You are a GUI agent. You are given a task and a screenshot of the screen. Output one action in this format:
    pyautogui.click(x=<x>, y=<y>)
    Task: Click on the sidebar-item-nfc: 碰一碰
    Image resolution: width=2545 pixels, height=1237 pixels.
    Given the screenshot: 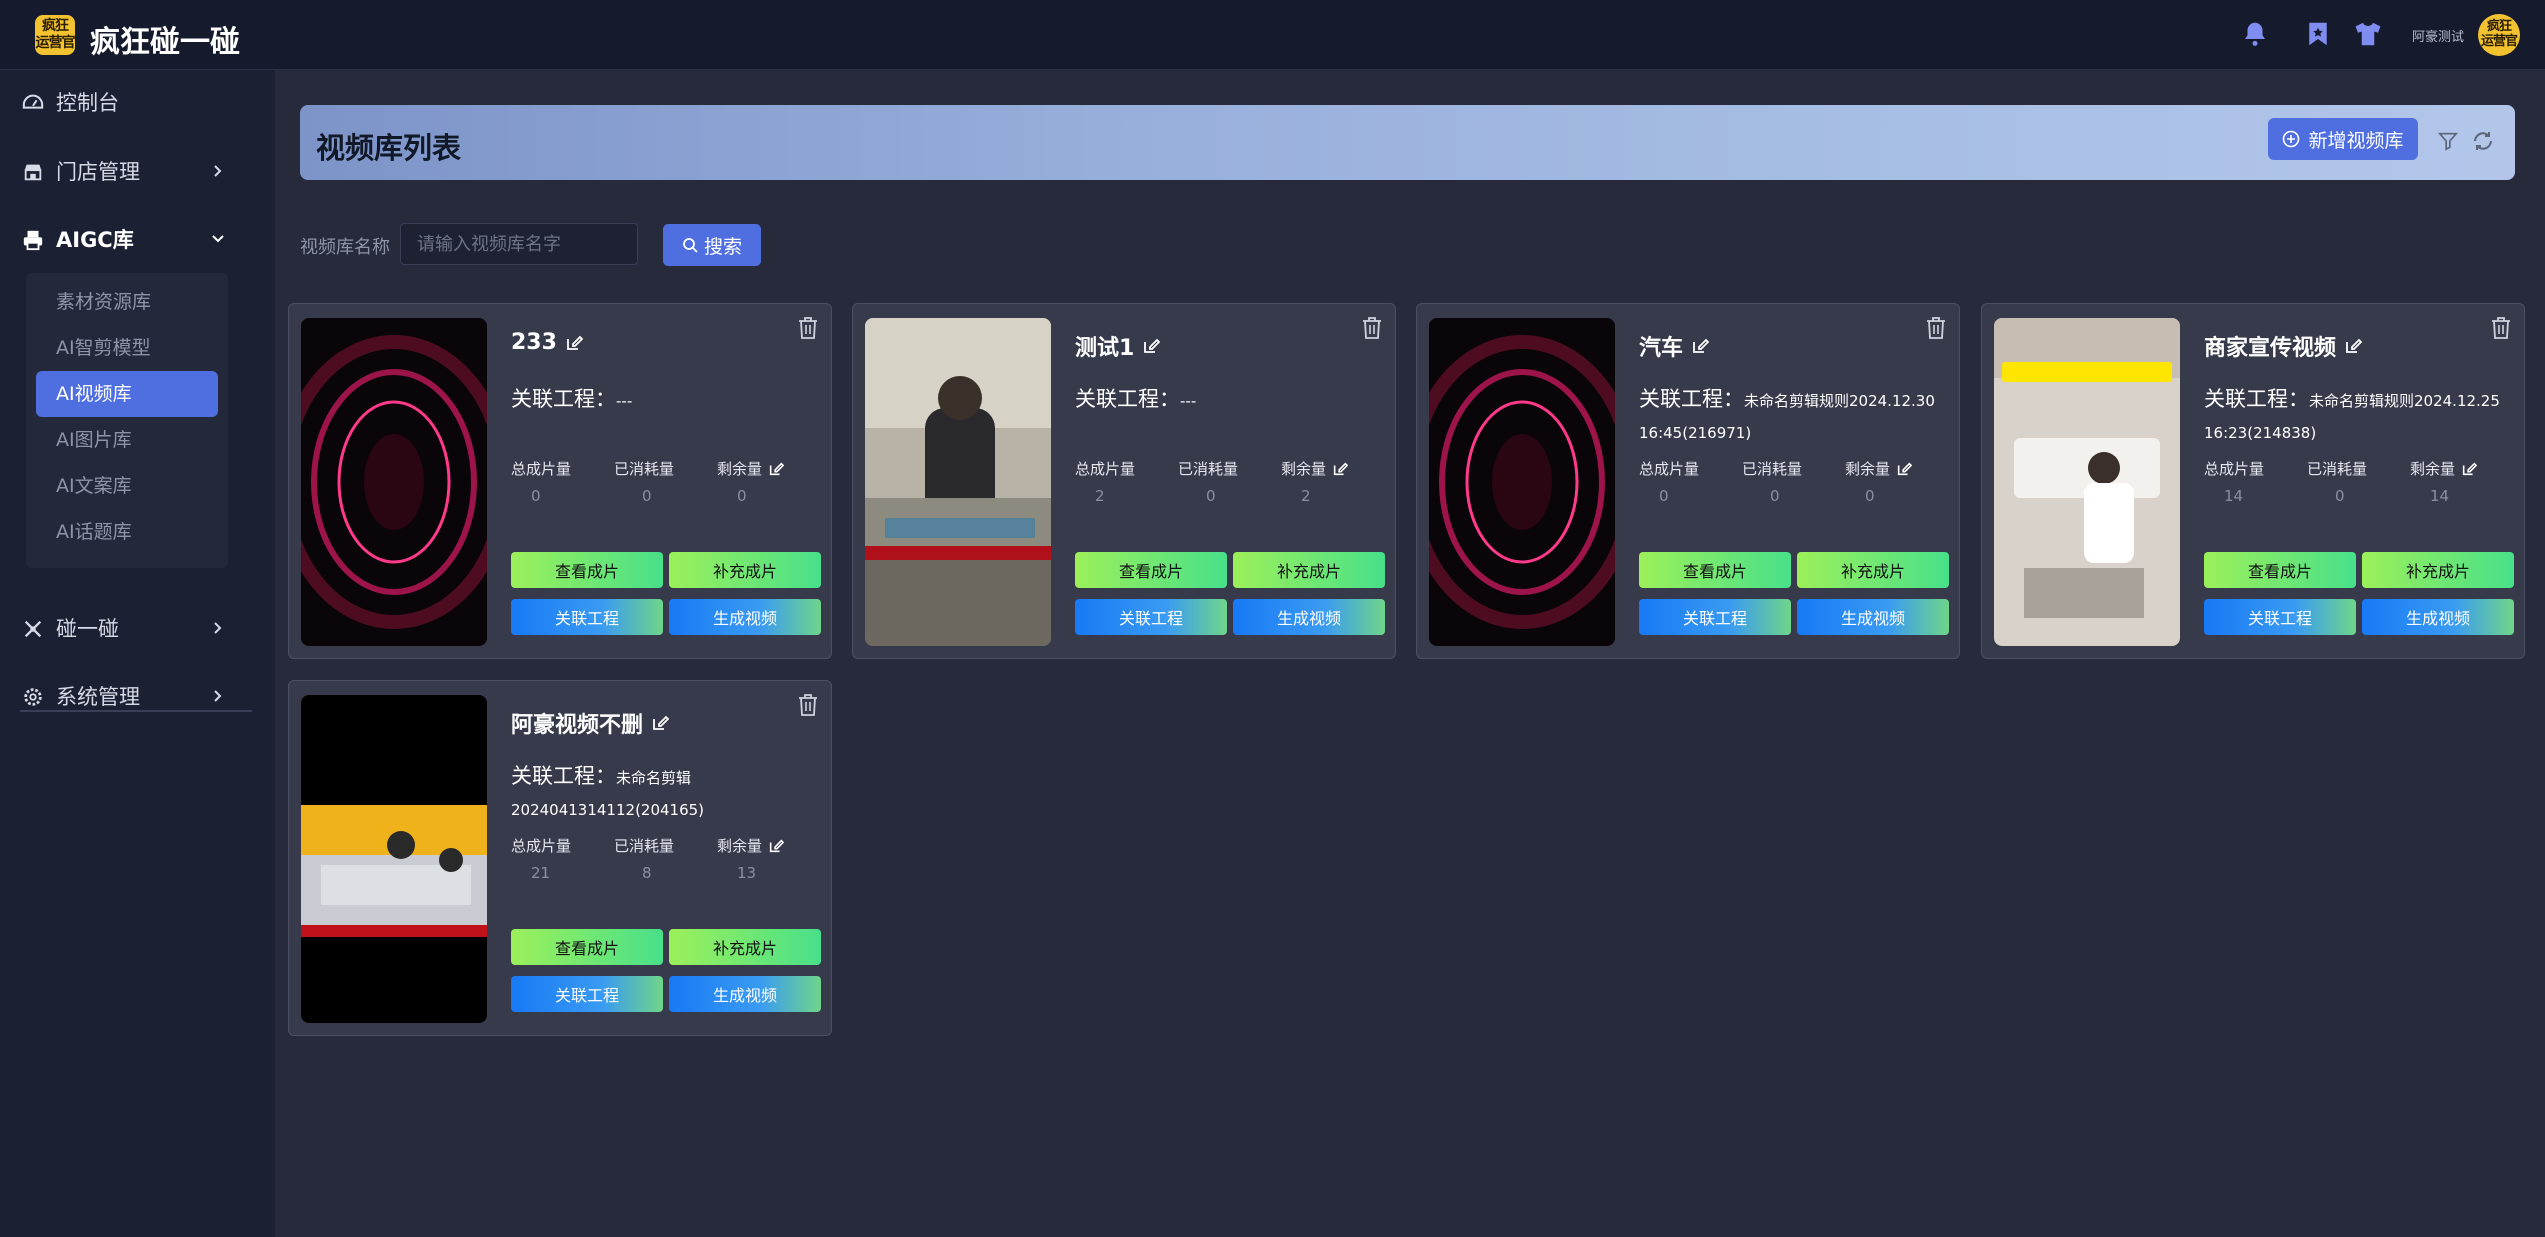 What is the action you would take?
    pyautogui.click(x=137, y=628)
    